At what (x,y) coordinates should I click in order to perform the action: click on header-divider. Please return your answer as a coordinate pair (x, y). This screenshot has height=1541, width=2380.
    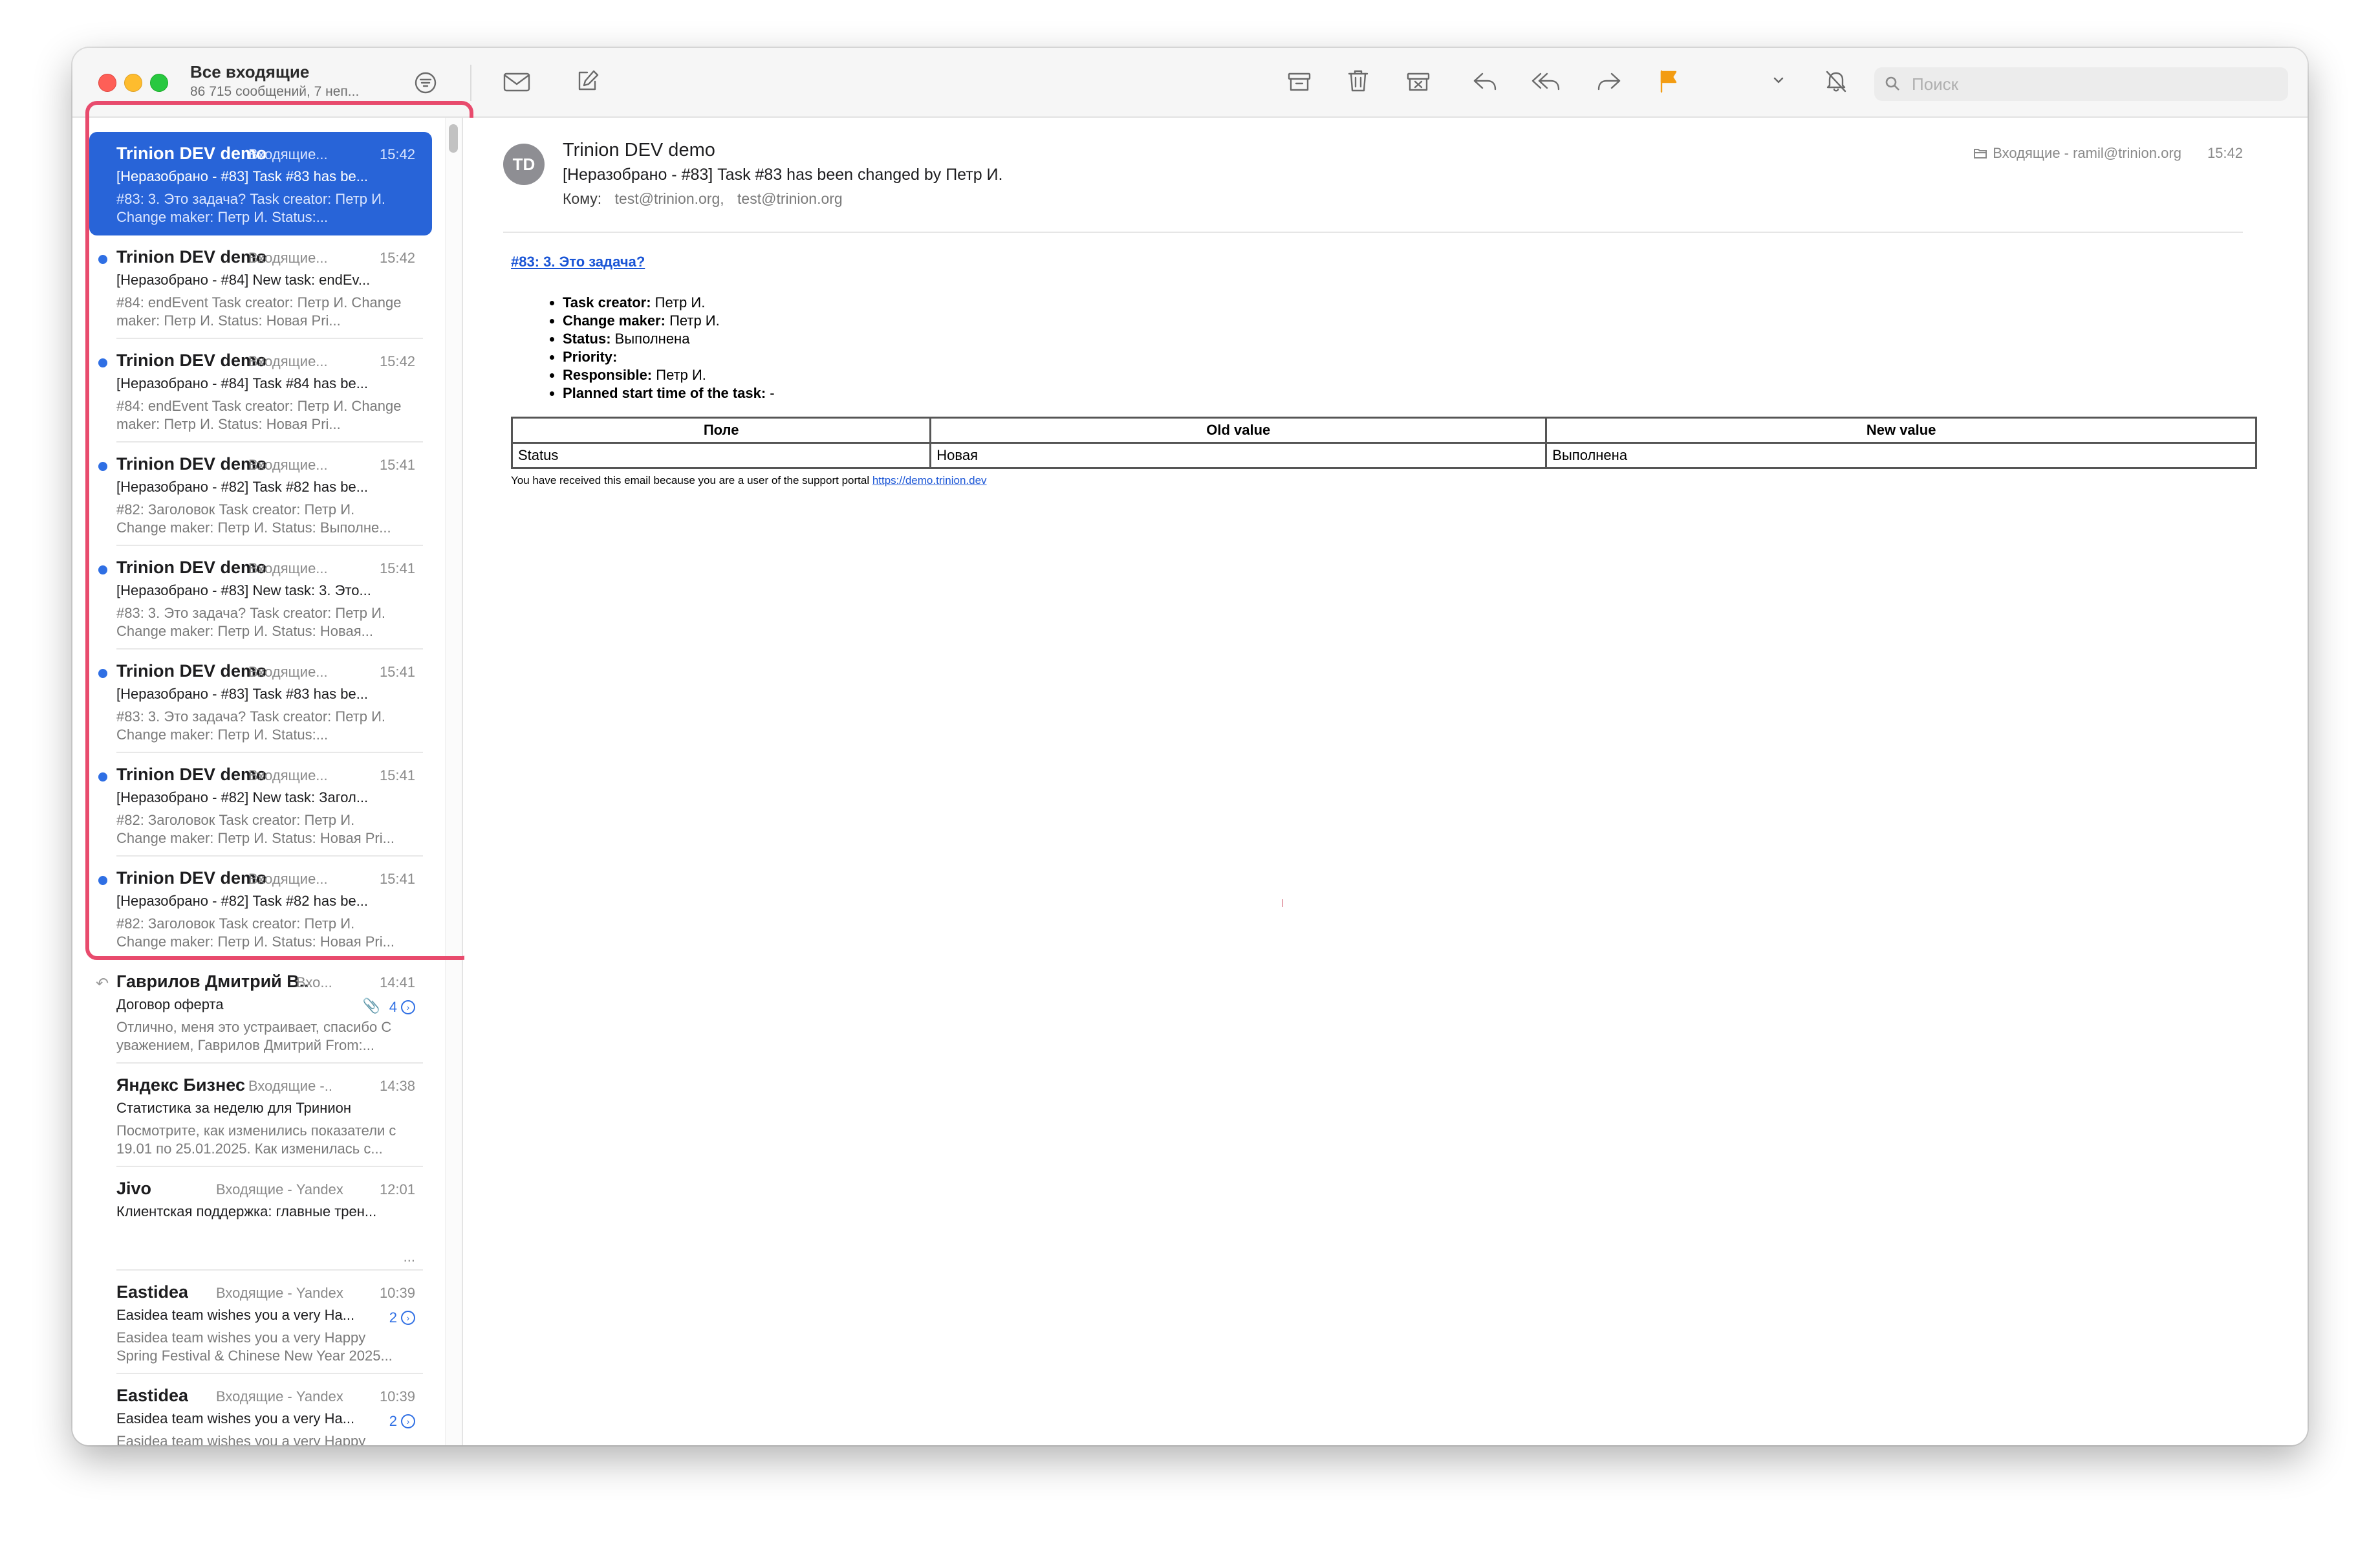
    Looking at the image, I should click on (1373, 232).